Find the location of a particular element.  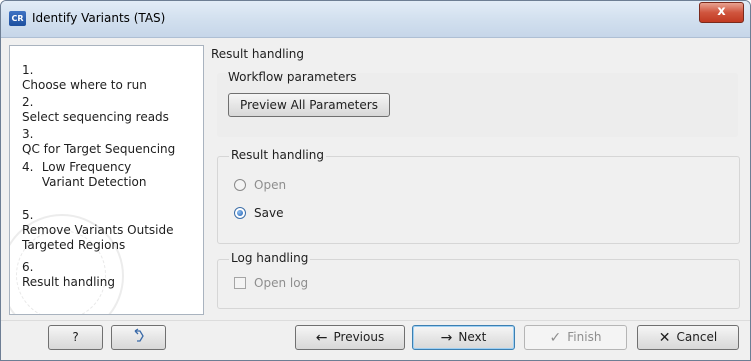

previous-button: ← Previous is located at coordinates (350, 337).